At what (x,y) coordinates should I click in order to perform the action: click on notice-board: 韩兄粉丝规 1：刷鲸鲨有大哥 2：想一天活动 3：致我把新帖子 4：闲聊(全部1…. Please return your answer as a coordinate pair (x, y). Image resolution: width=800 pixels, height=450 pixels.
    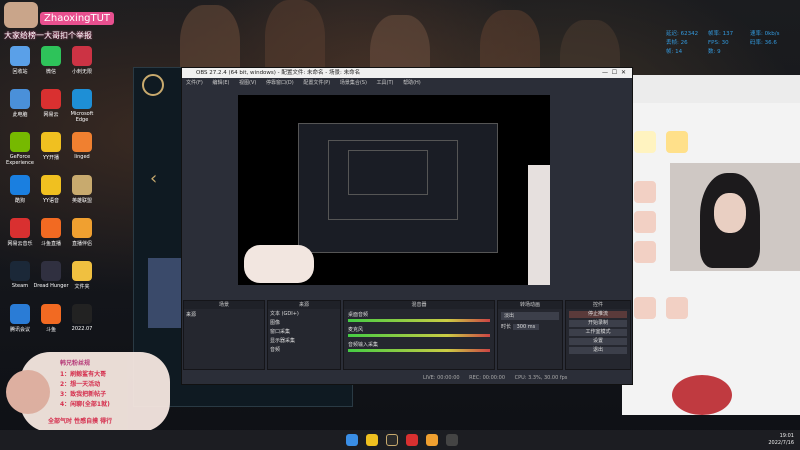
    Looking at the image, I should click on (88, 392).